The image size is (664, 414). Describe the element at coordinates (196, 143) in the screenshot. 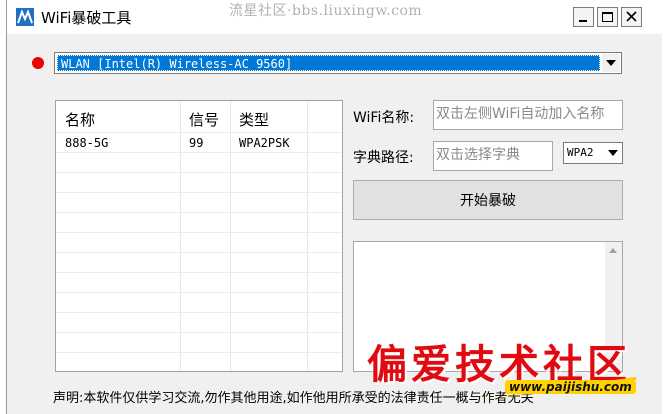

I see `cell-signal: 99` at that location.